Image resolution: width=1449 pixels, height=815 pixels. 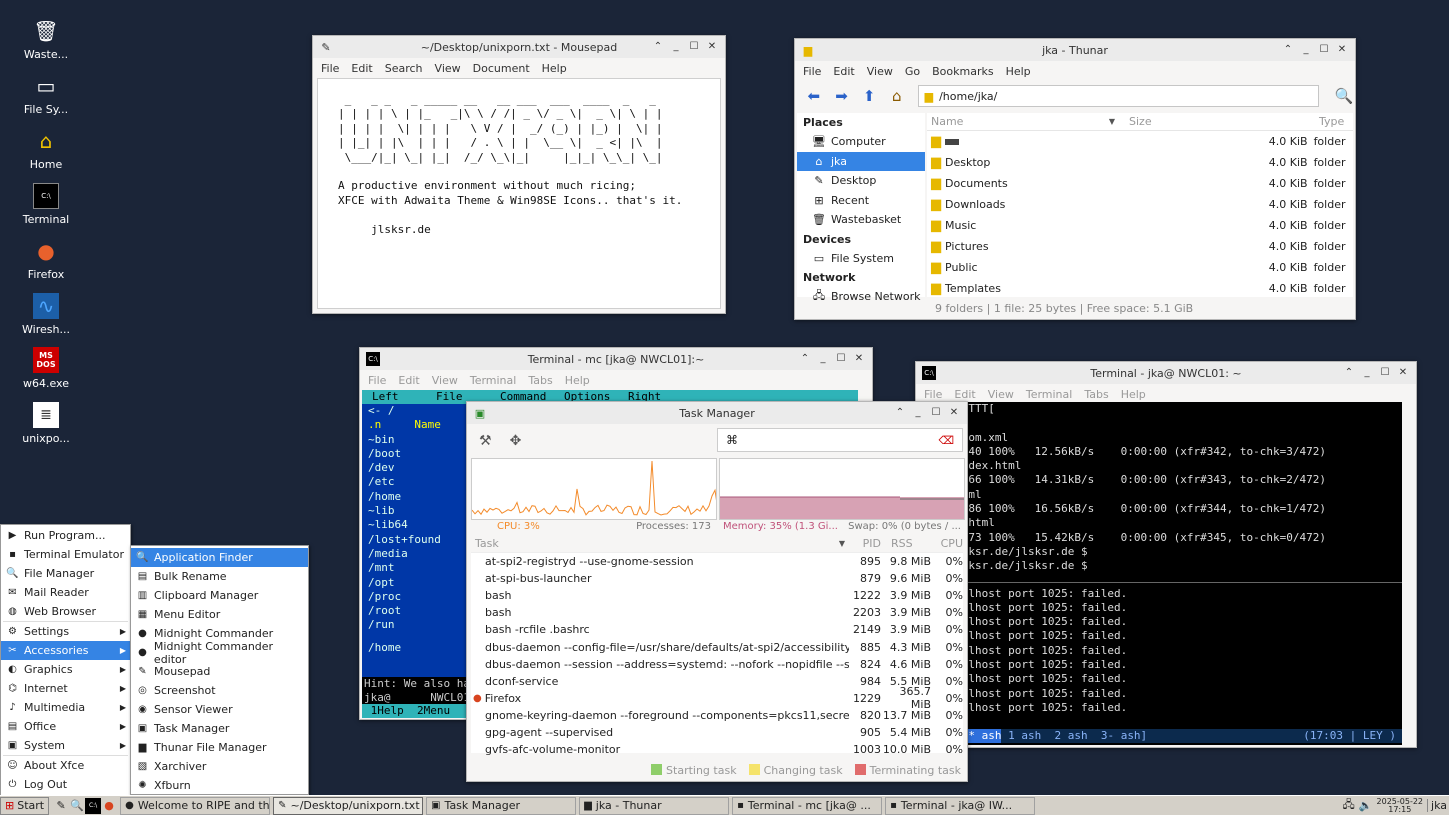 I want to click on home-icon: ⌂, so click(x=897, y=96).